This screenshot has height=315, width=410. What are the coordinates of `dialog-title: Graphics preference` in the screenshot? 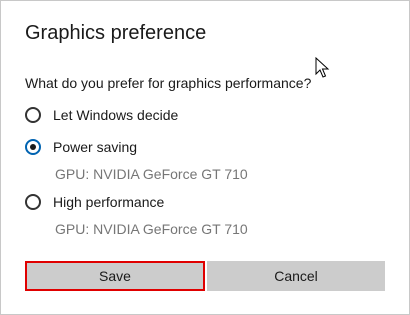 It's located at (116, 33).